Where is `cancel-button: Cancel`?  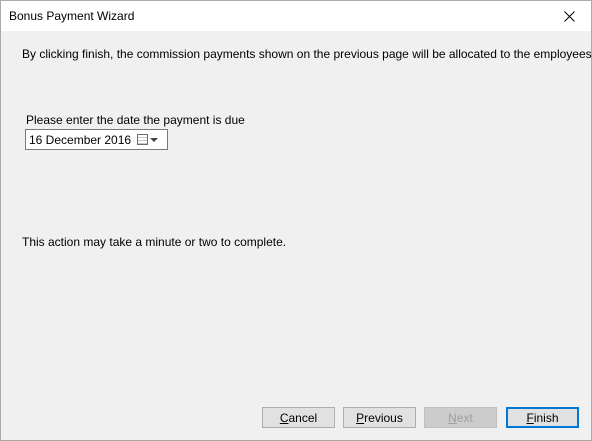 cancel-button: Cancel is located at coordinates (298, 417).